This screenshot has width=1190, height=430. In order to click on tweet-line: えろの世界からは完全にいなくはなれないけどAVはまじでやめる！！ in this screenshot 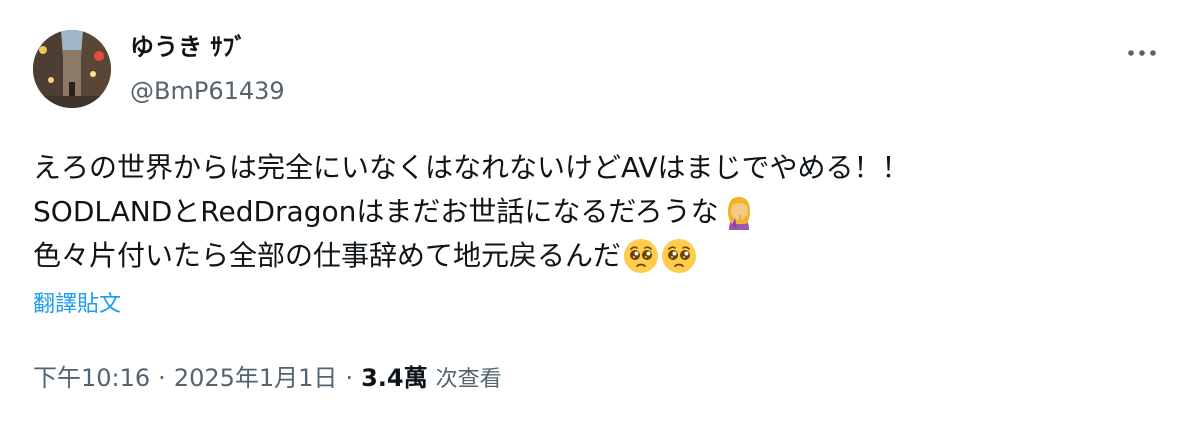, I will do `click(593, 168)`.